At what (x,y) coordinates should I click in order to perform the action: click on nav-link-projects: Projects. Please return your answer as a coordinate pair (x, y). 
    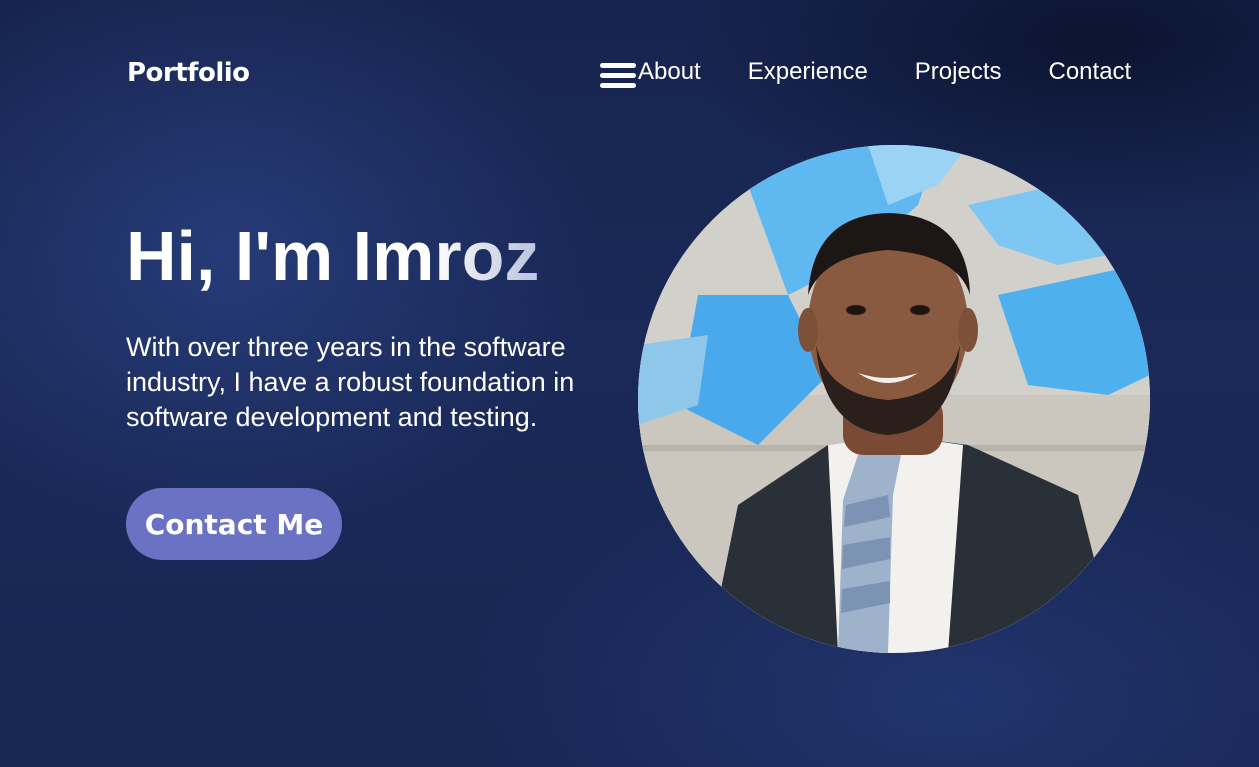
    Looking at the image, I should click on (958, 71).